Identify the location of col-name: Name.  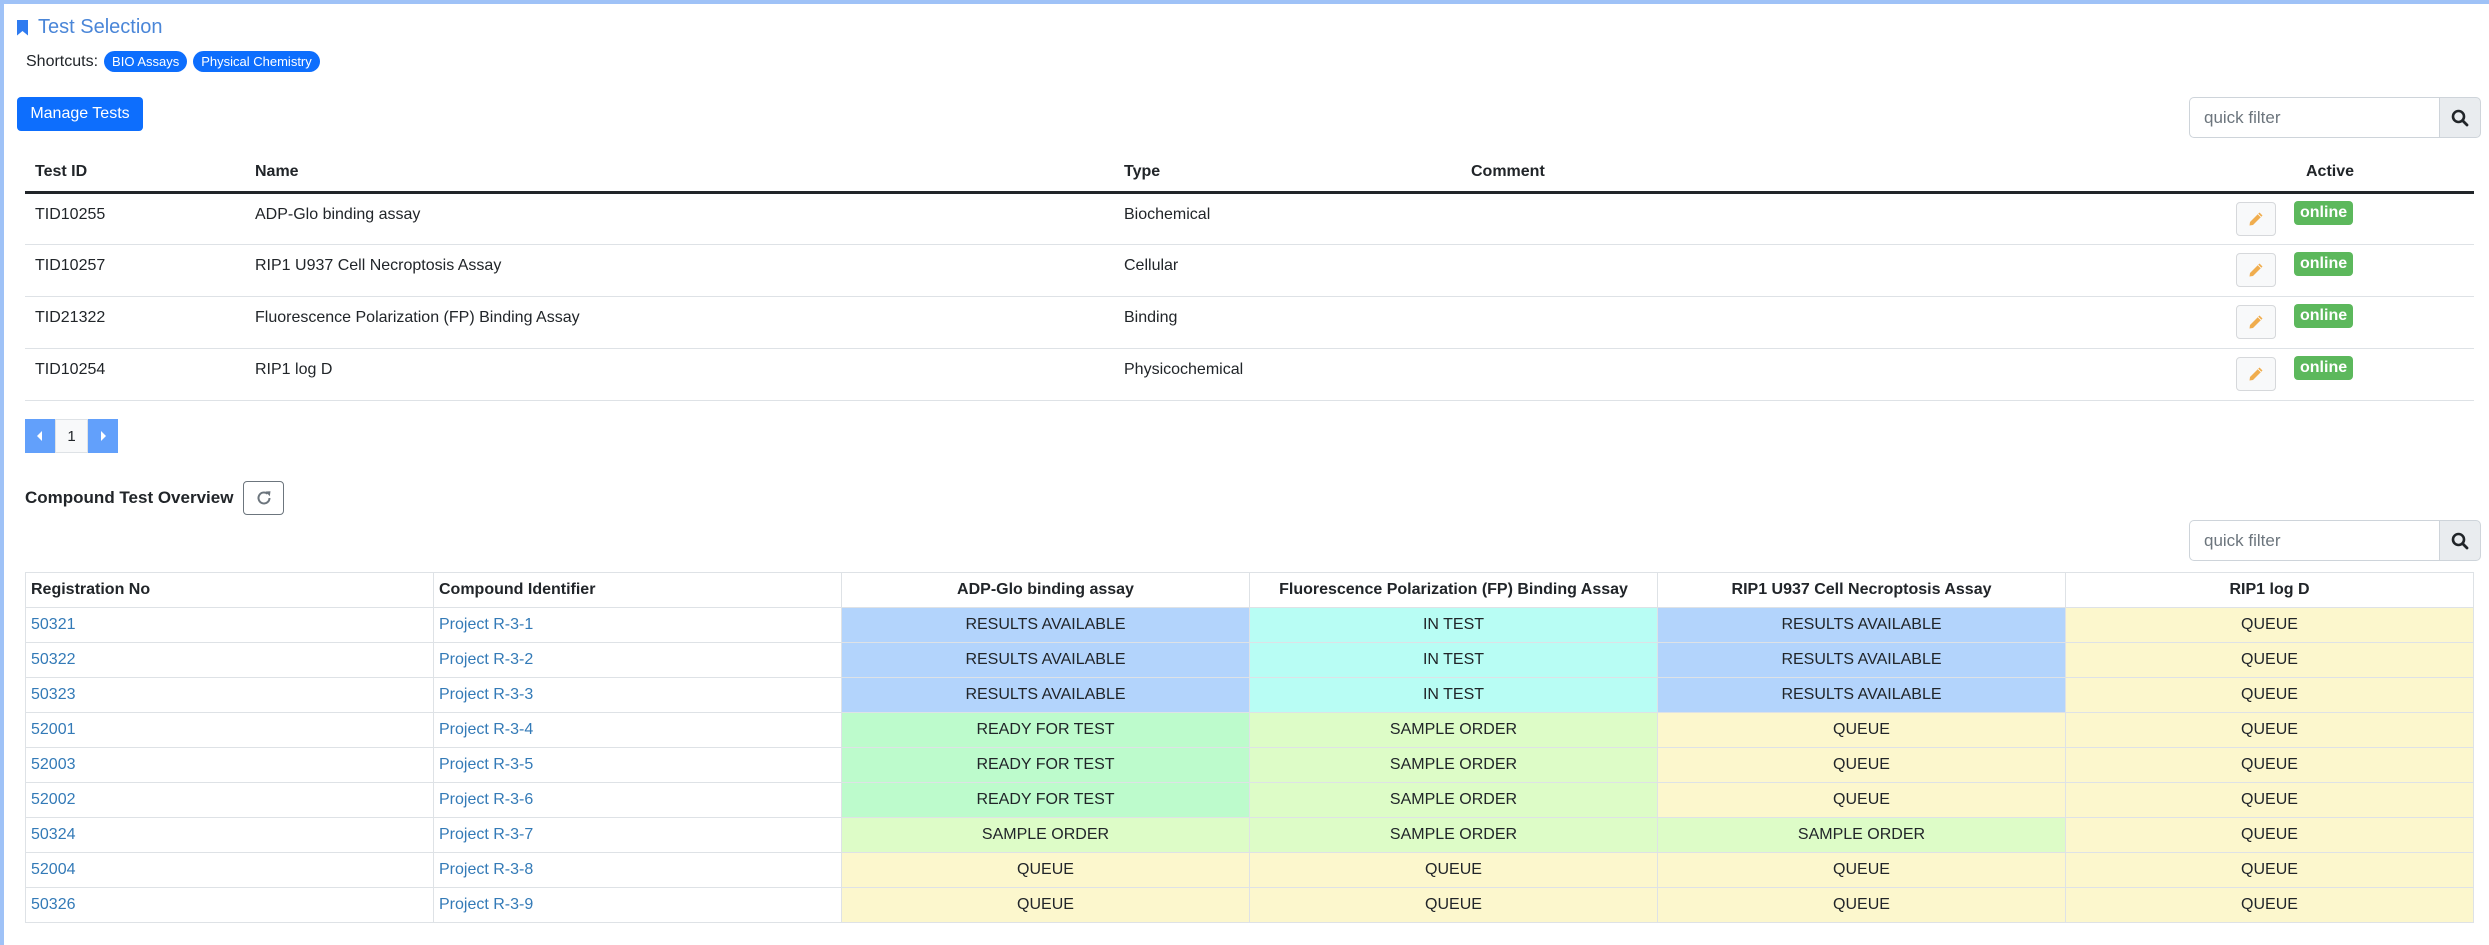
(679, 174).